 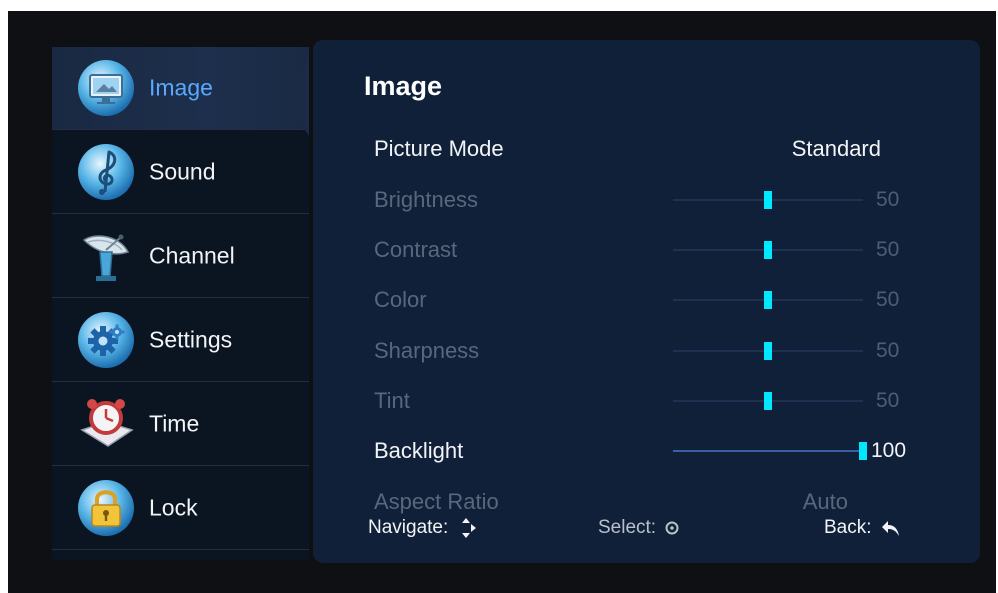 What do you see at coordinates (426, 199) in the screenshot?
I see `setting-label: Brightness` at bounding box center [426, 199].